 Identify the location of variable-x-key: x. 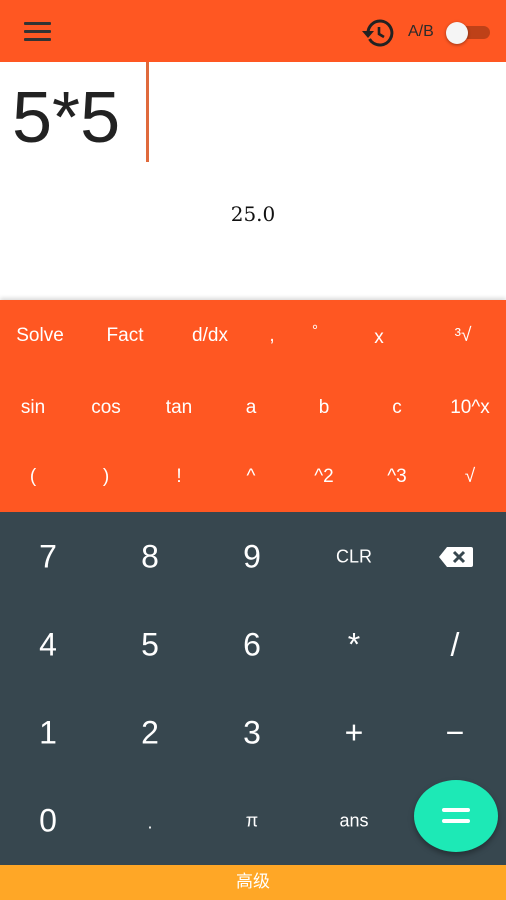
(379, 338).